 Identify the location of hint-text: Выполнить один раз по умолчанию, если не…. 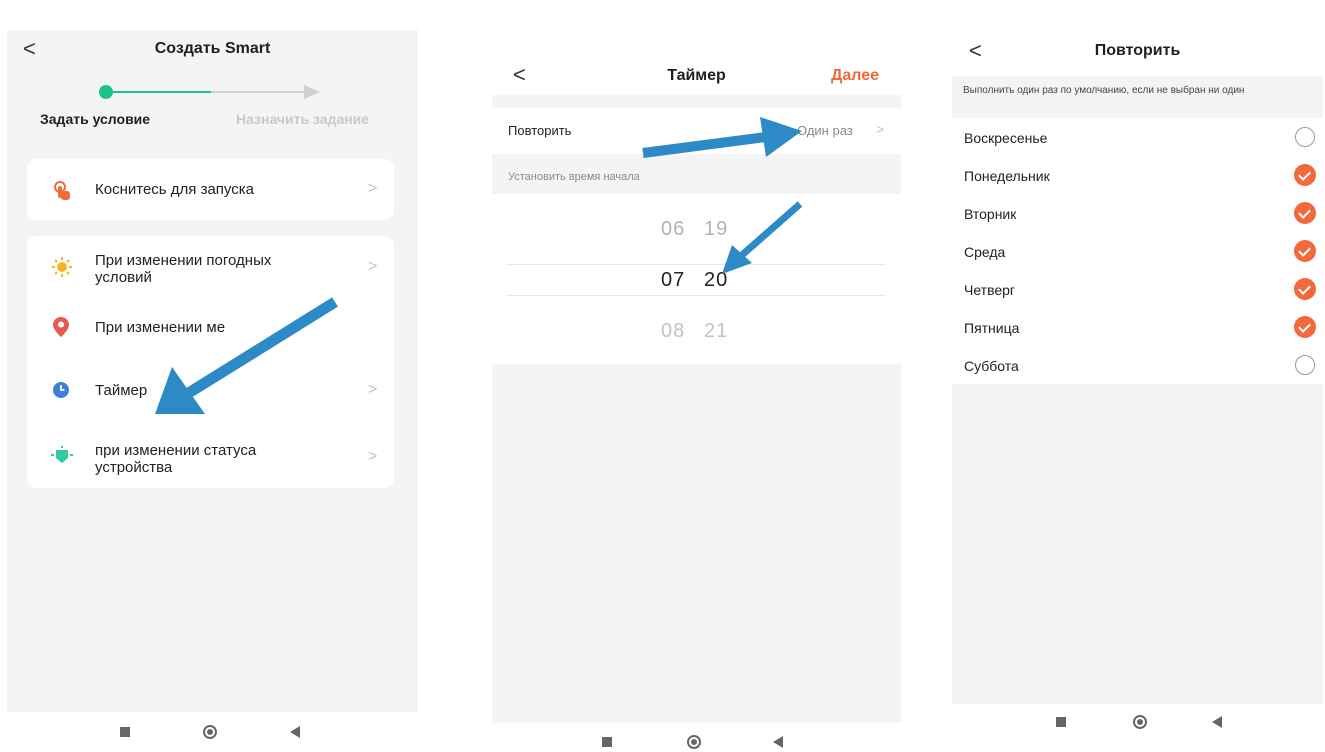
(1104, 90).